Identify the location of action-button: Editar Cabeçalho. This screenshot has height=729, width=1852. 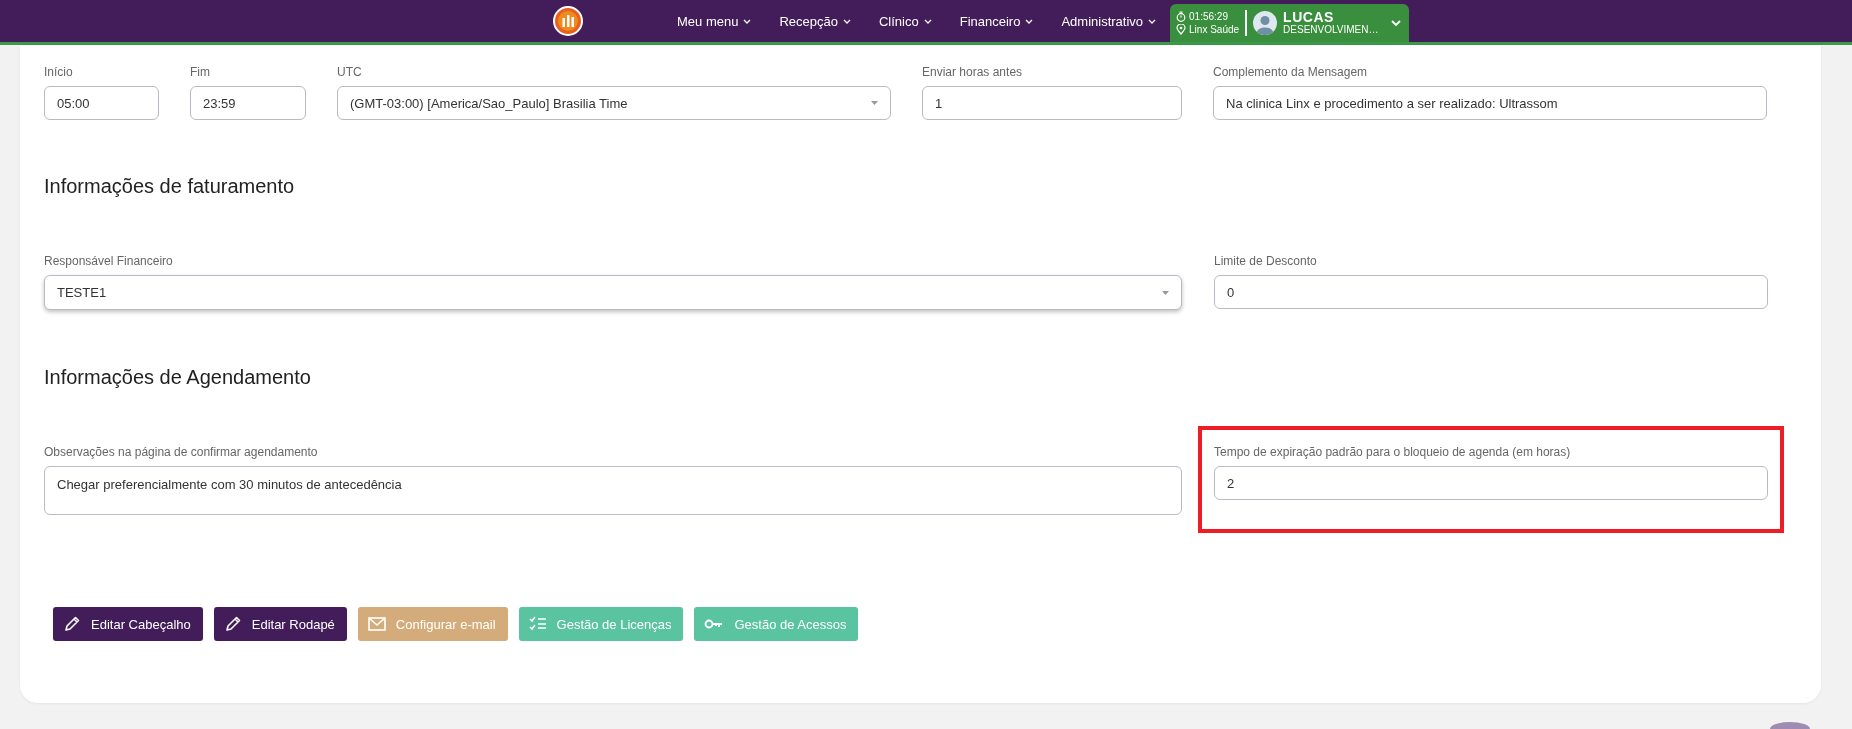
(128, 624).